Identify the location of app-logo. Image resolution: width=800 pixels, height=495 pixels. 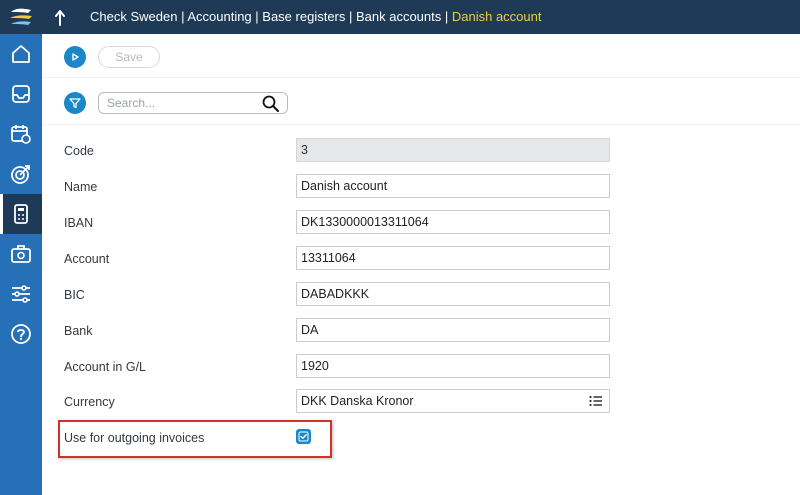
(21, 17).